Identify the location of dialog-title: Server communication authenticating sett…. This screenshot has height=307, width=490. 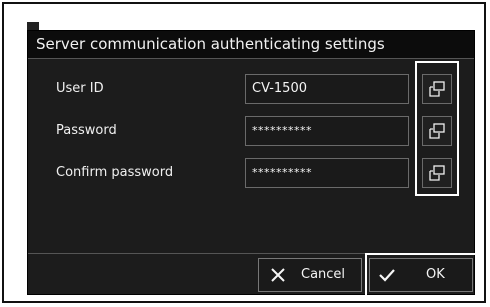
(210, 44).